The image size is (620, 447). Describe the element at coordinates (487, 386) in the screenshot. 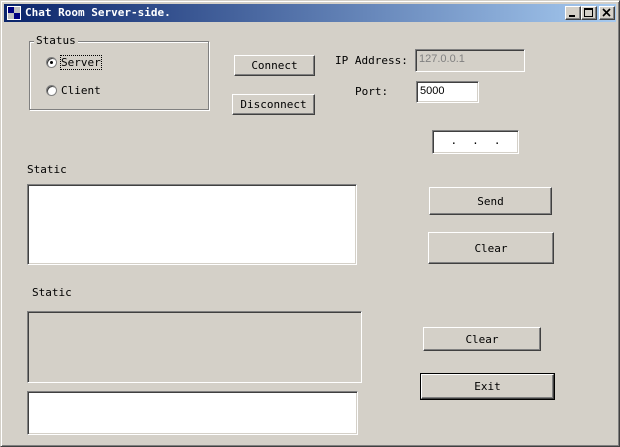

I see `exit-button: Exit` at that location.